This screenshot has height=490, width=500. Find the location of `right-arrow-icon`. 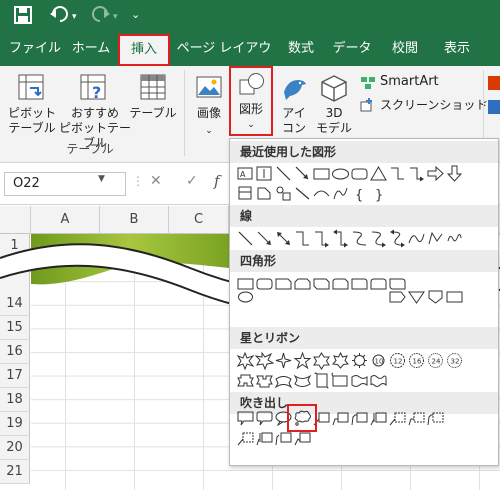

right-arrow-icon is located at coordinates (435, 173).